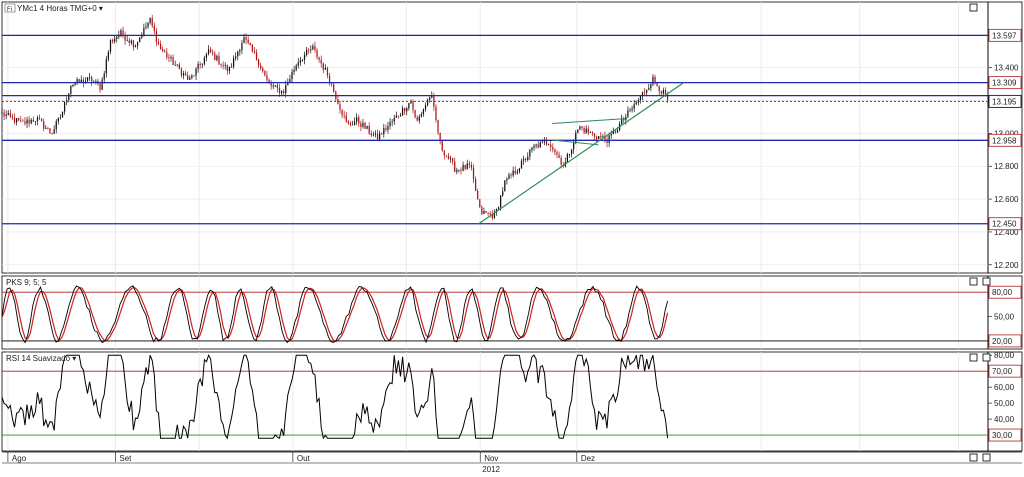  Describe the element at coordinates (26, 282) in the screenshot. I see `pks-panel-title: PKS 9; 5; 5` at that location.